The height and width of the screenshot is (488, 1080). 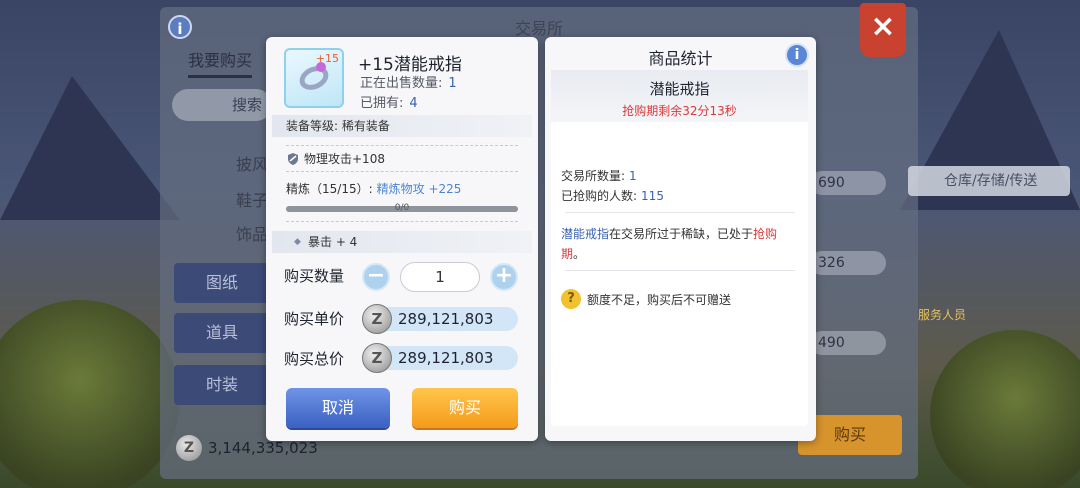 I want to click on total-price-label: 购买总价, so click(x=314, y=359).